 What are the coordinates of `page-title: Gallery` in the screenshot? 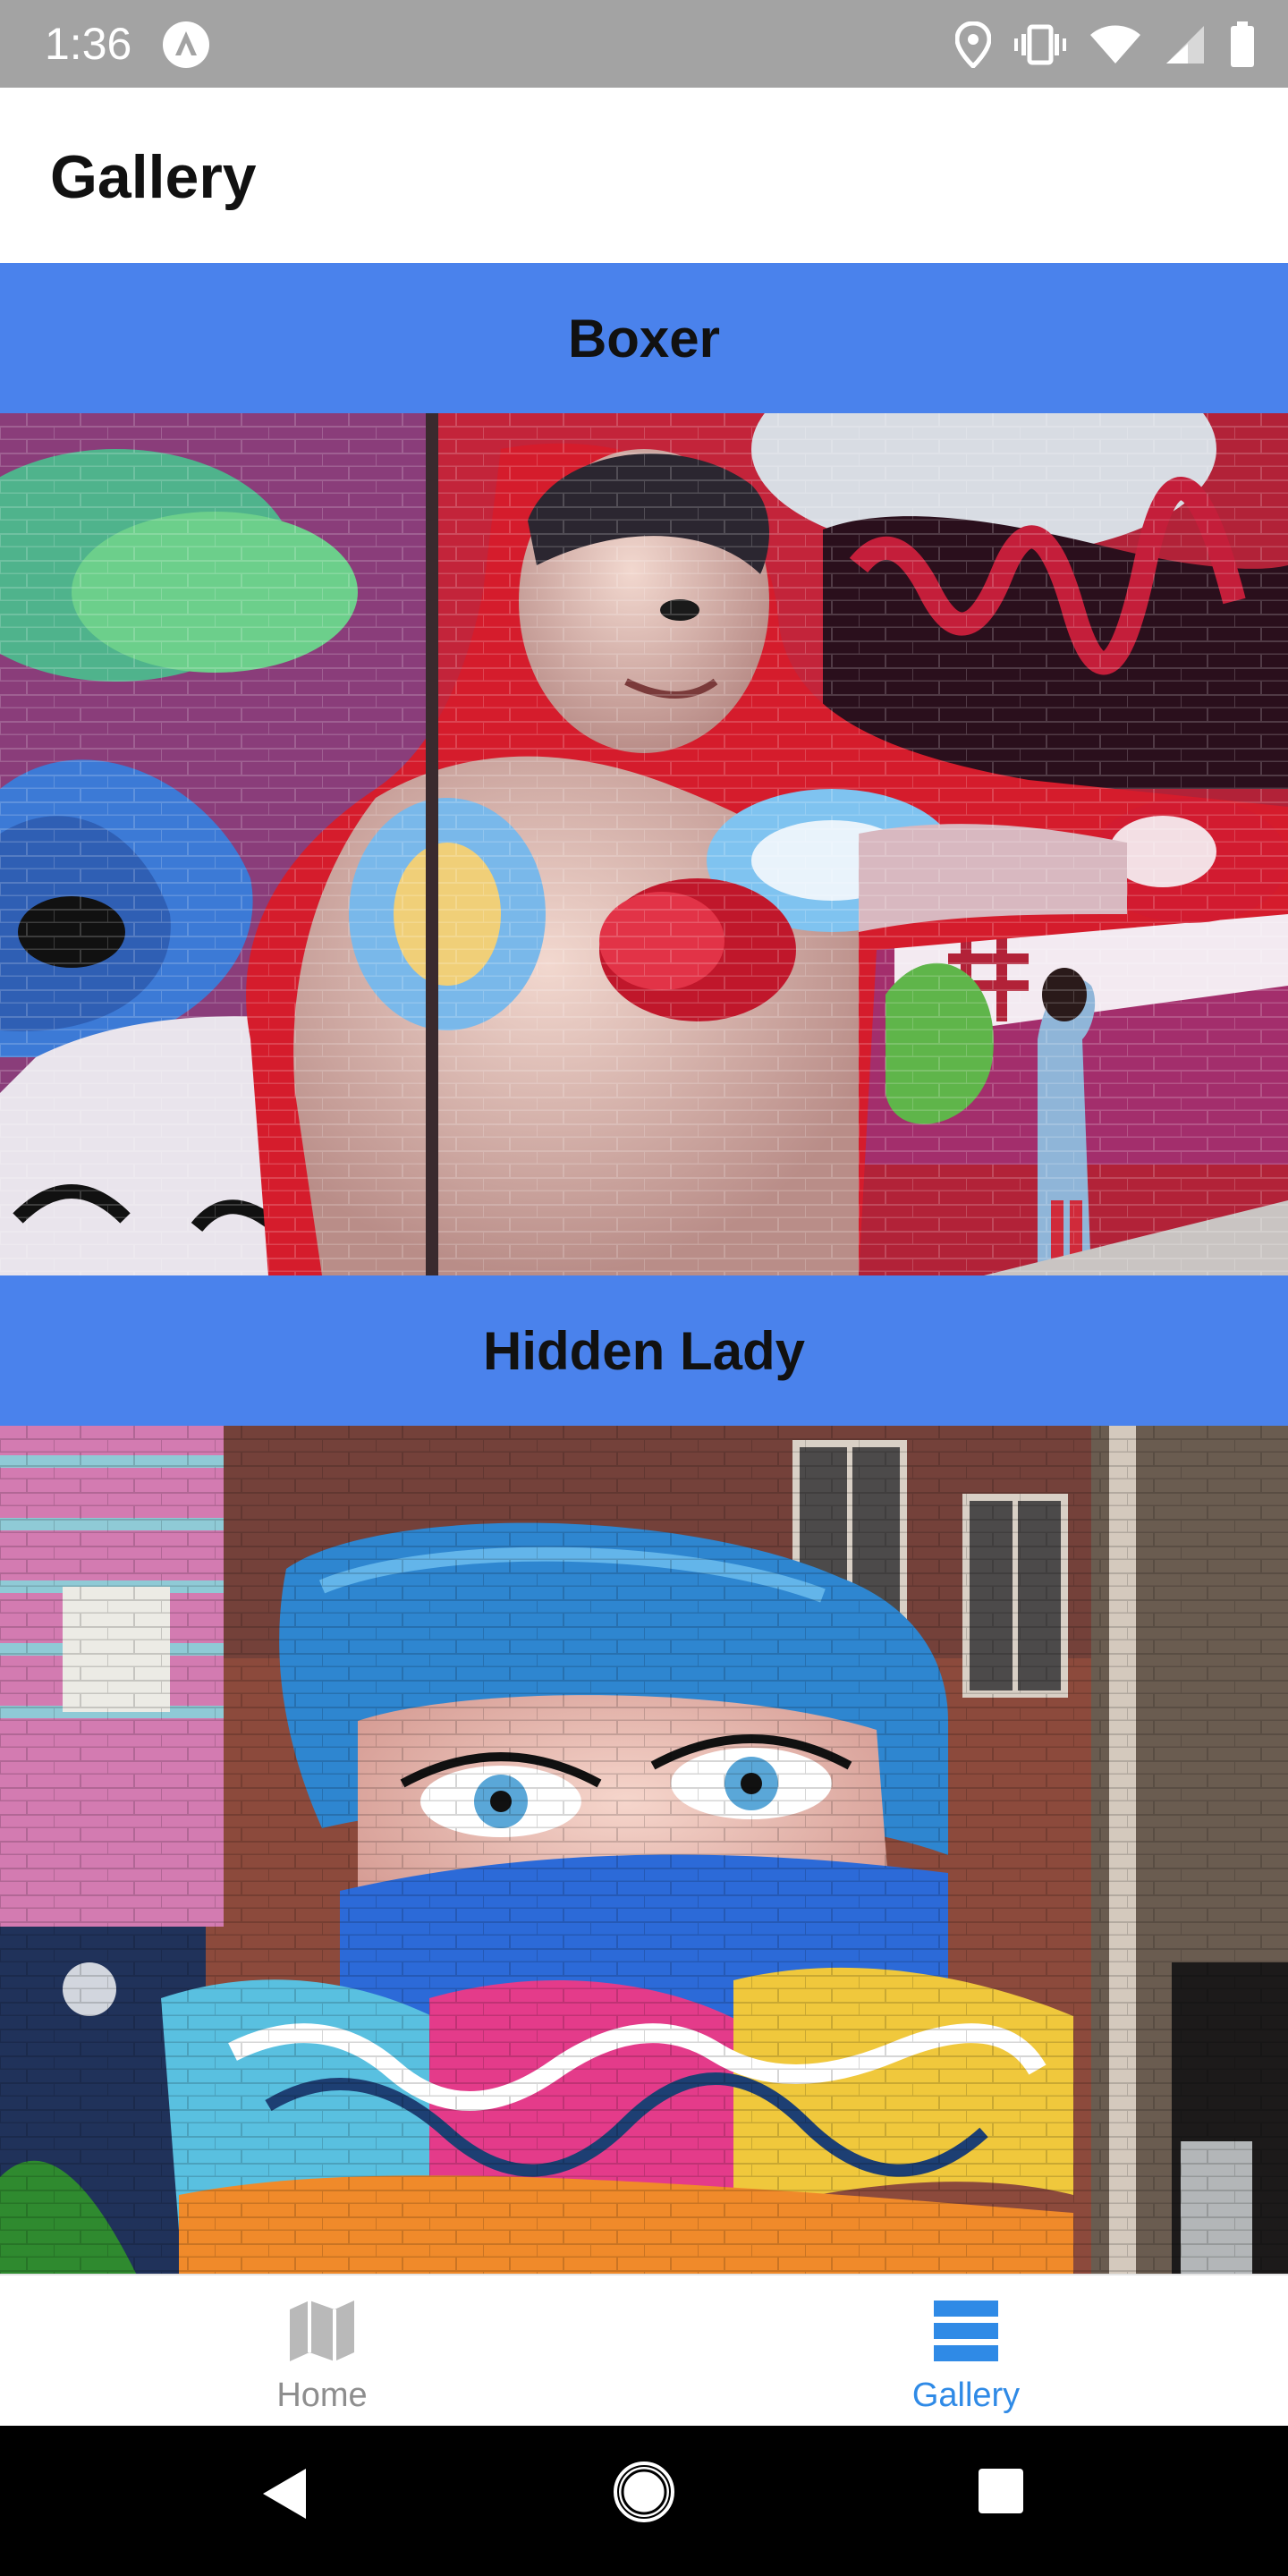 It's located at (153, 177).